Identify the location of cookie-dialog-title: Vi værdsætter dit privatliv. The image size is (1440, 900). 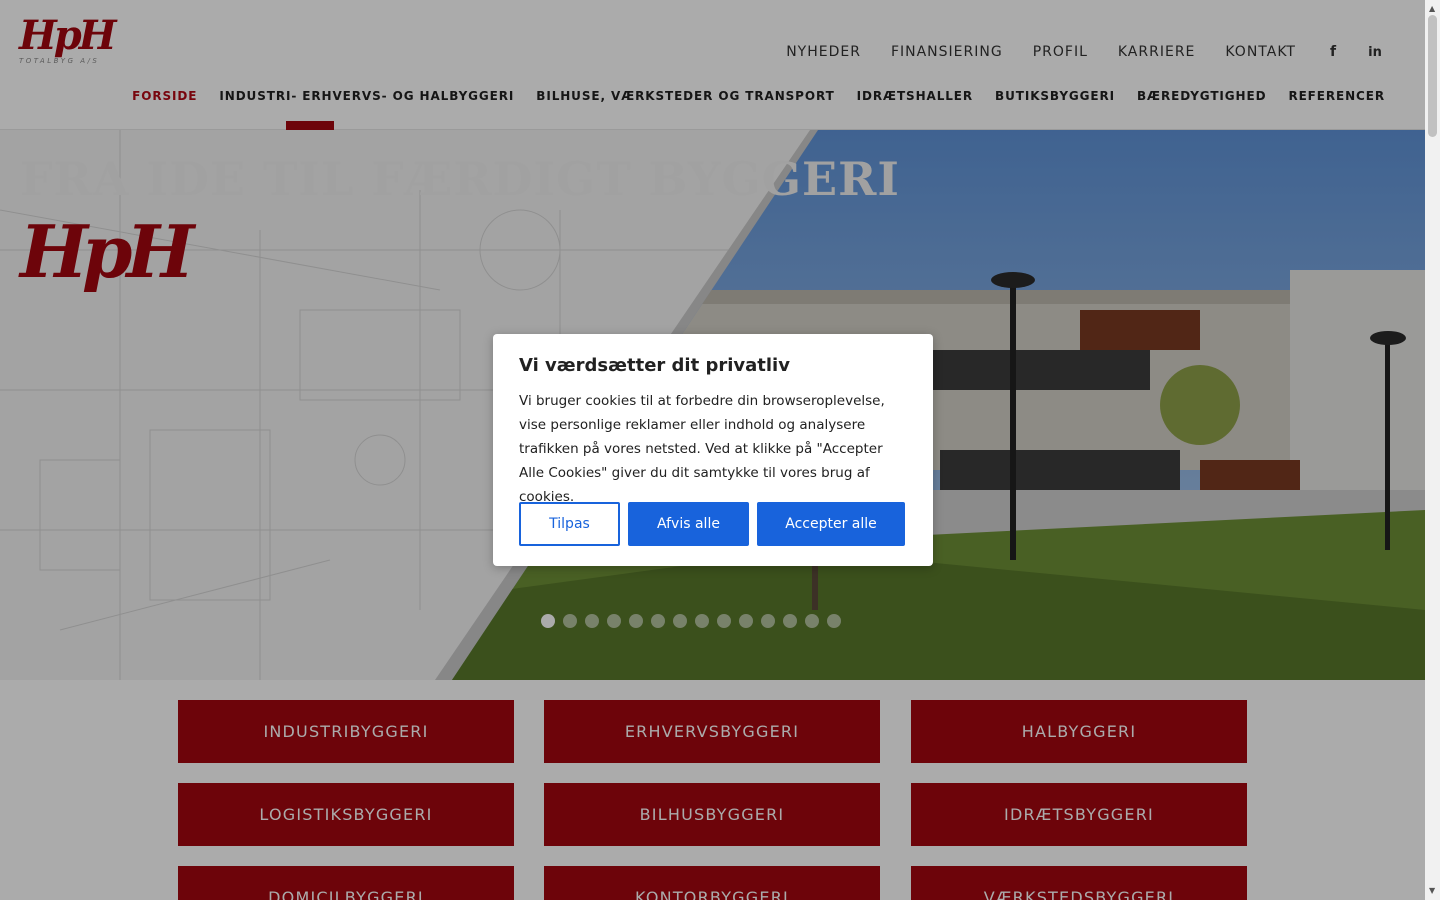
(654, 365).